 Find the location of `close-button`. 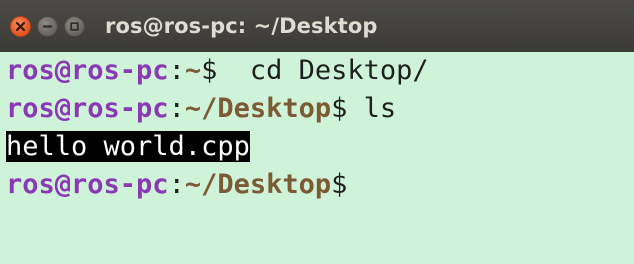

close-button is located at coordinates (20, 26).